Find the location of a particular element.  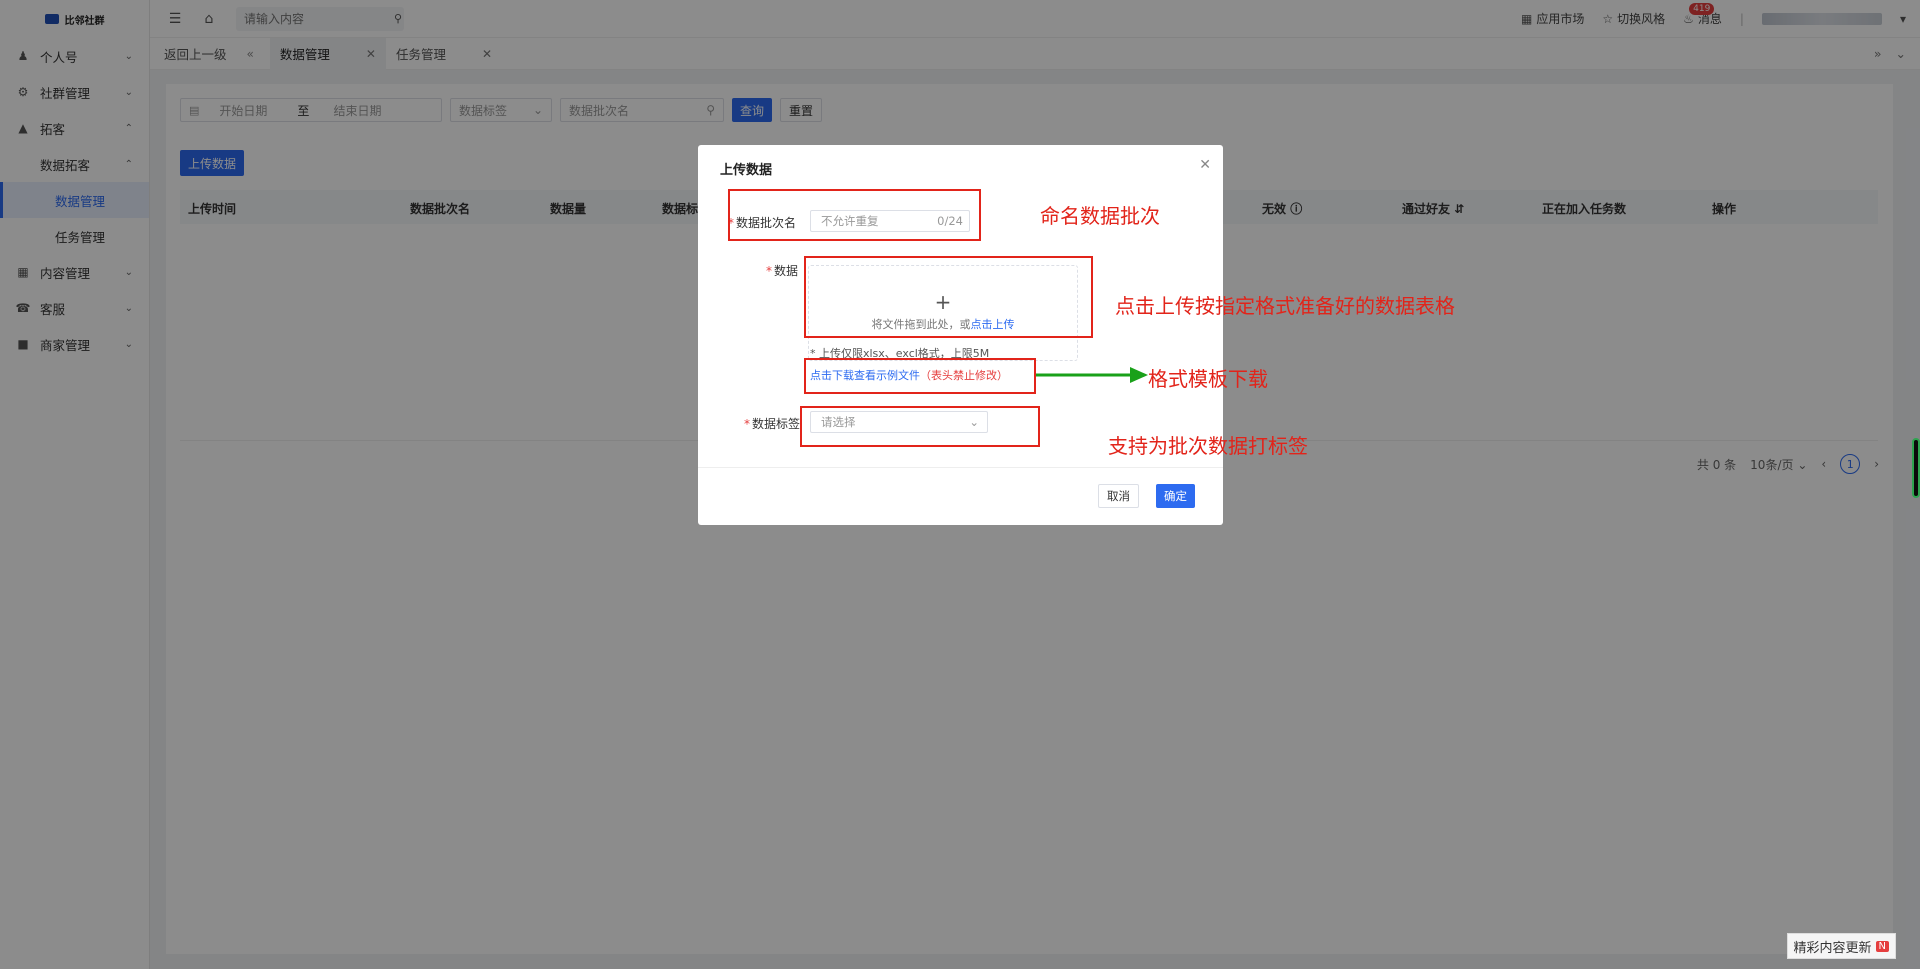

annotation-tag-support: 支持为批次数据打标签 is located at coordinates (1208, 446).